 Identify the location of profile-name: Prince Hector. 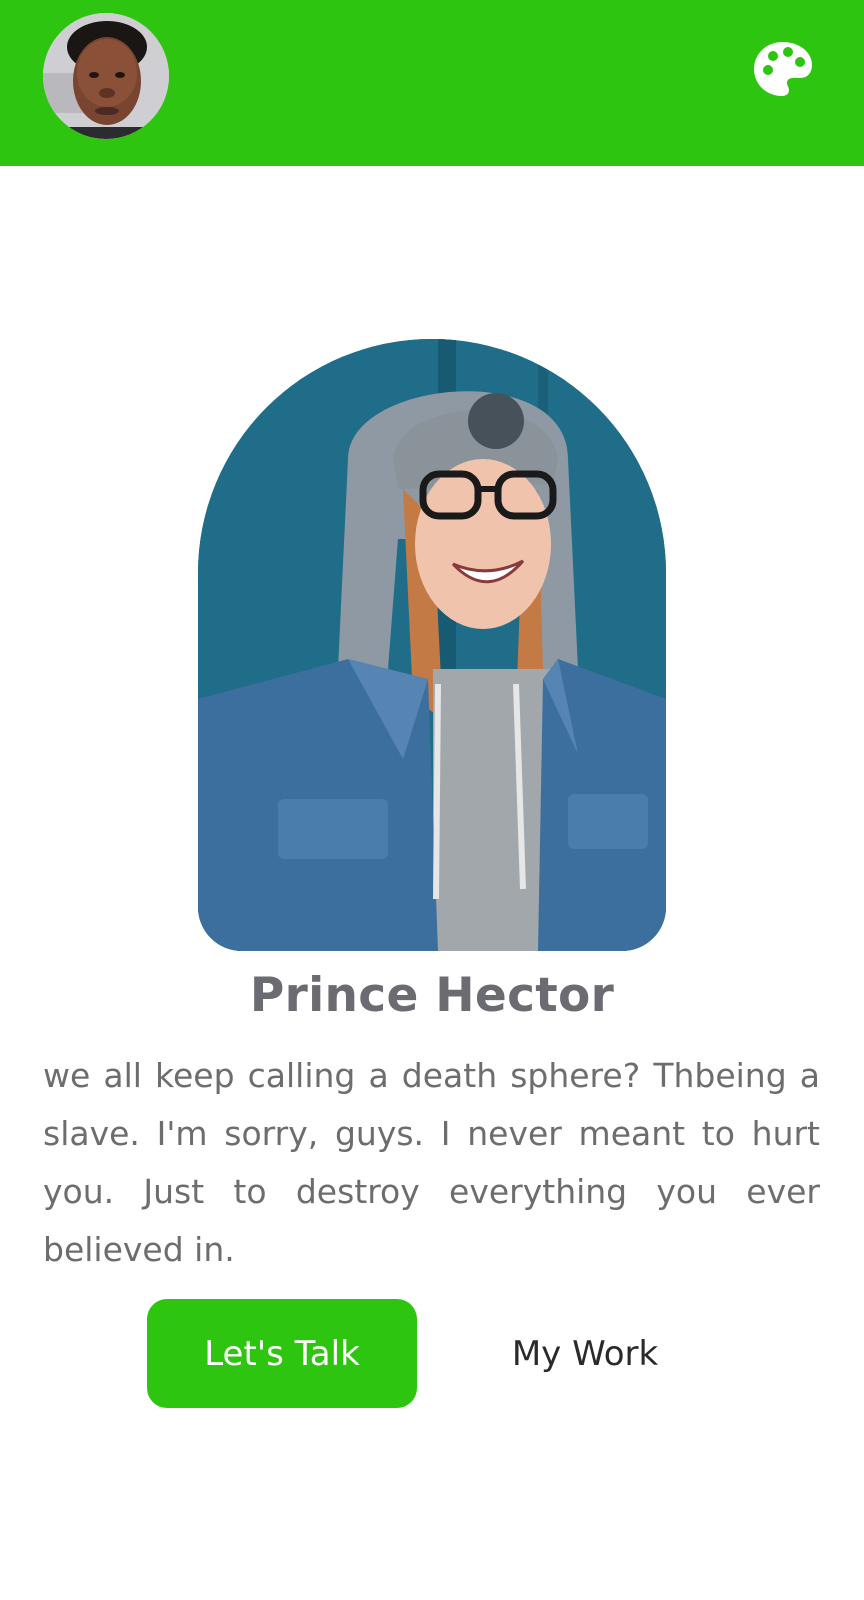
(432, 995).